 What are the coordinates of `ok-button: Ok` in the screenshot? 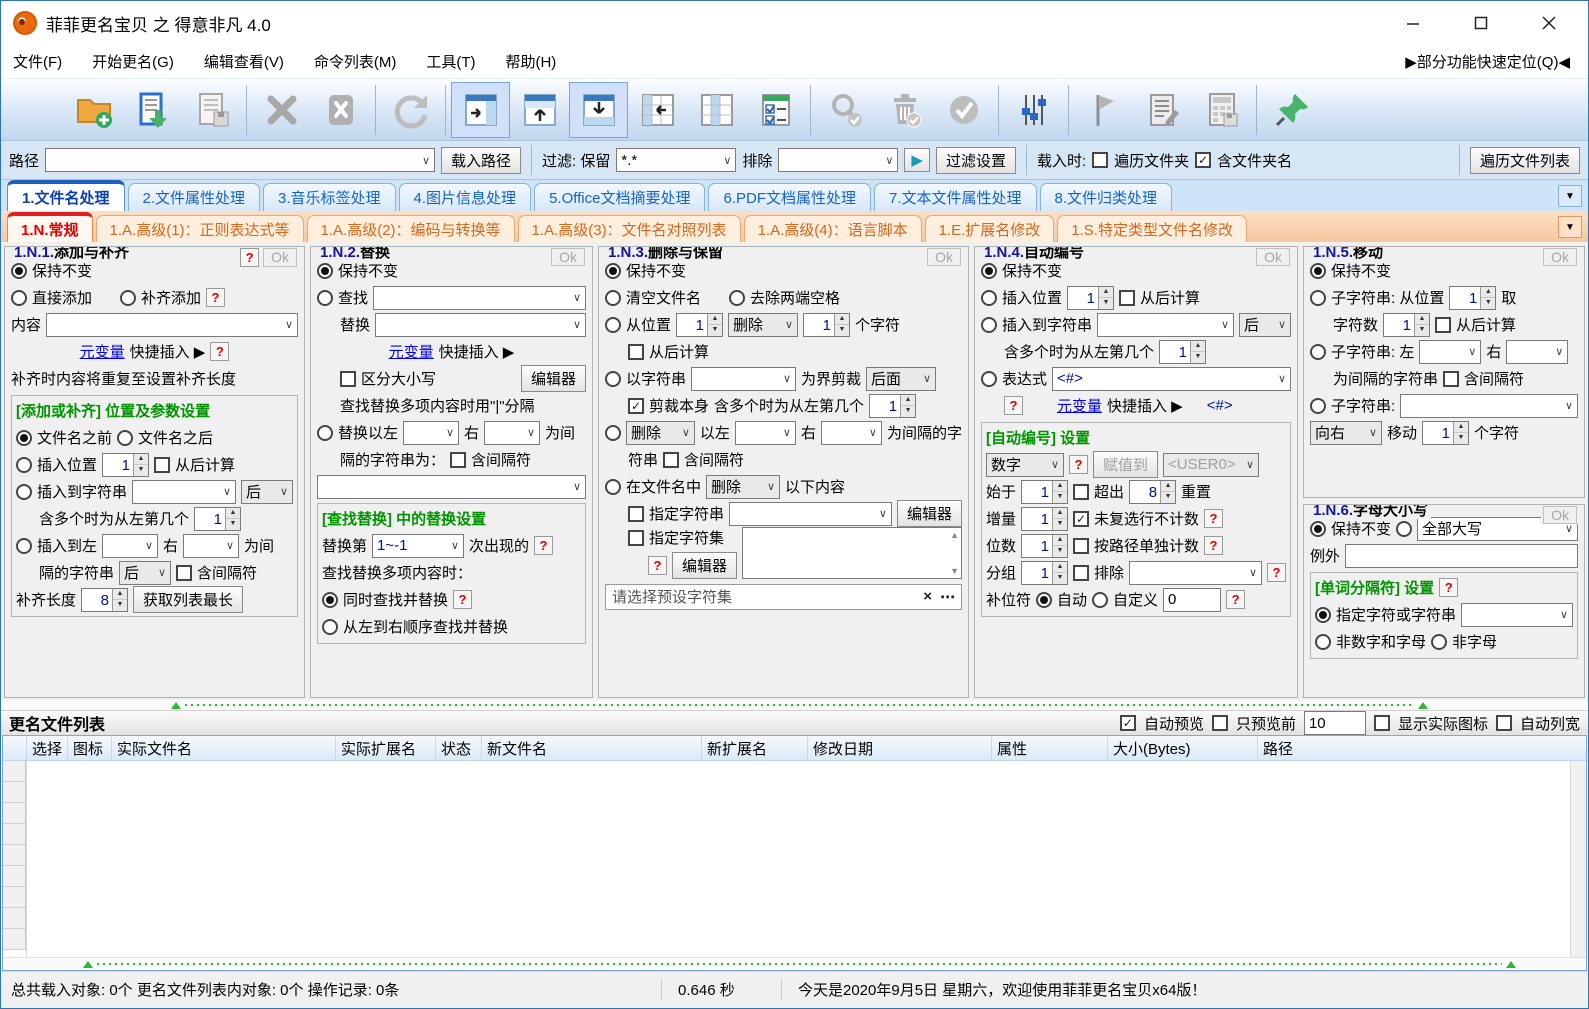 It's located at (1560, 515).